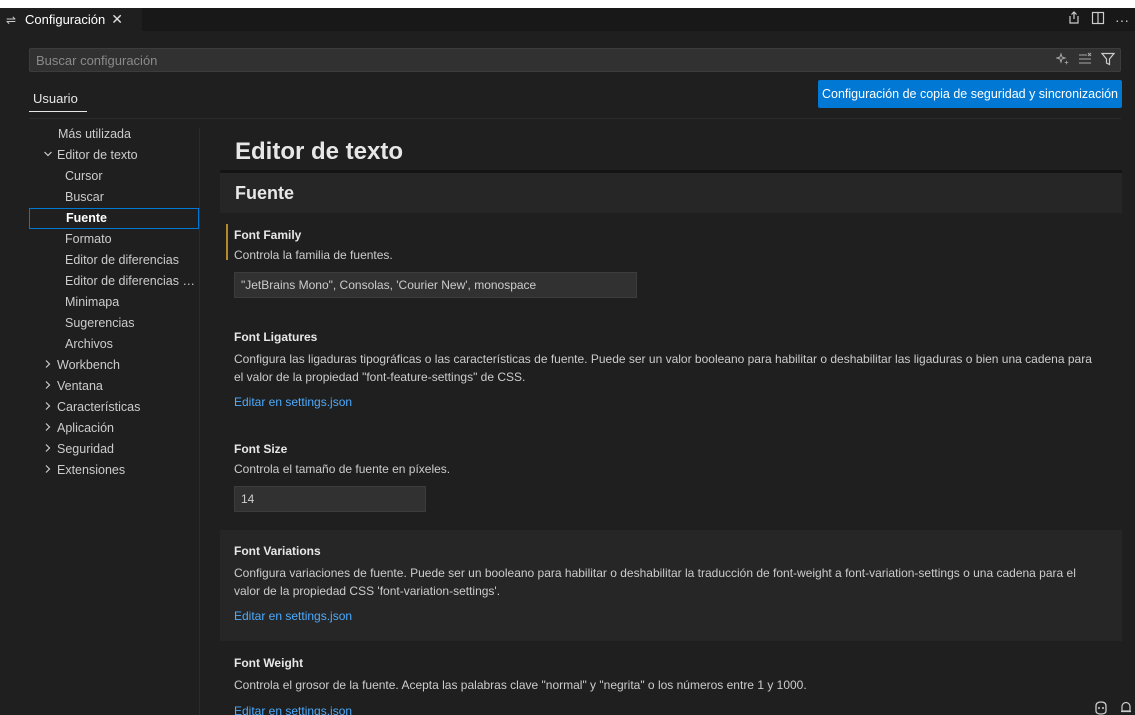  Describe the element at coordinates (1126, 708) in the screenshot. I see `notifications-bell-icon` at that location.